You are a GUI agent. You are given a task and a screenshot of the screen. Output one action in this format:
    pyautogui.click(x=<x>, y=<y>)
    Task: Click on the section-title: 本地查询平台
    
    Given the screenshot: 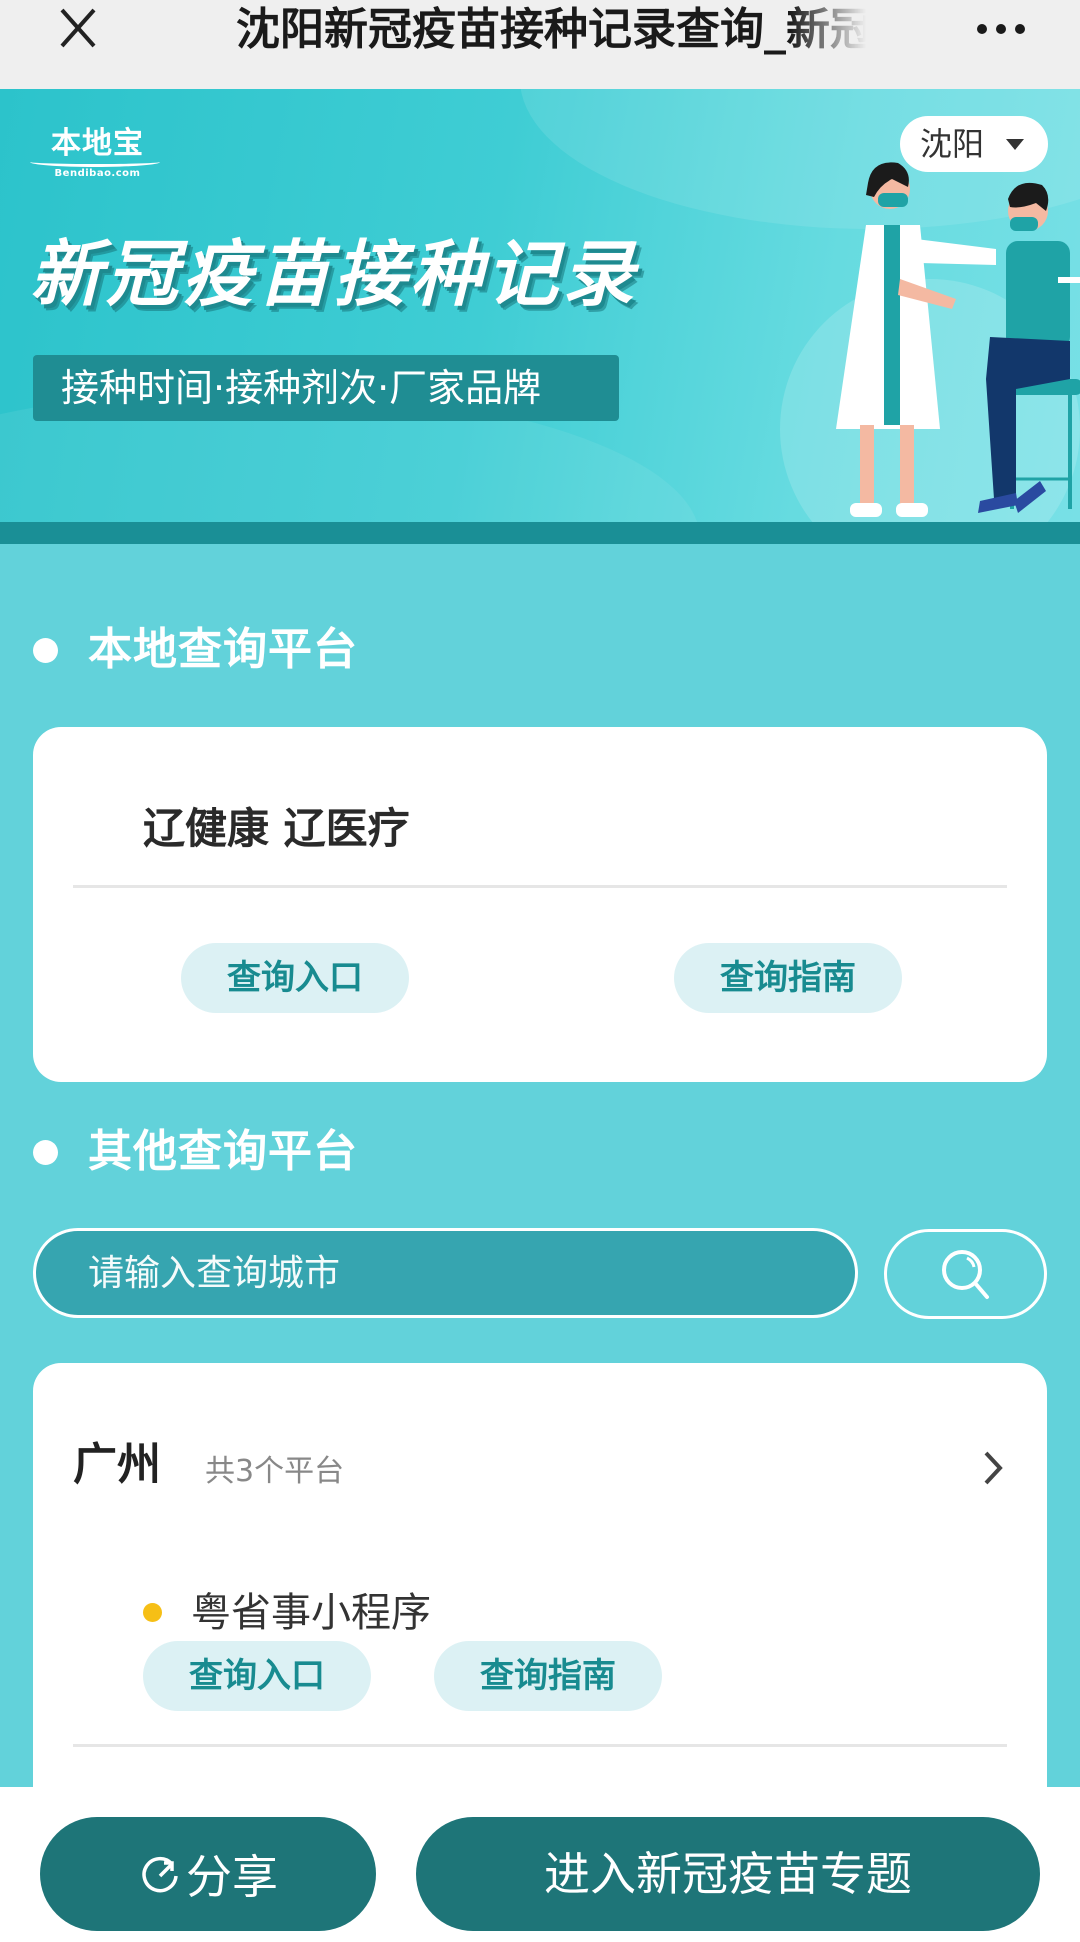 What is the action you would take?
    pyautogui.click(x=223, y=649)
    